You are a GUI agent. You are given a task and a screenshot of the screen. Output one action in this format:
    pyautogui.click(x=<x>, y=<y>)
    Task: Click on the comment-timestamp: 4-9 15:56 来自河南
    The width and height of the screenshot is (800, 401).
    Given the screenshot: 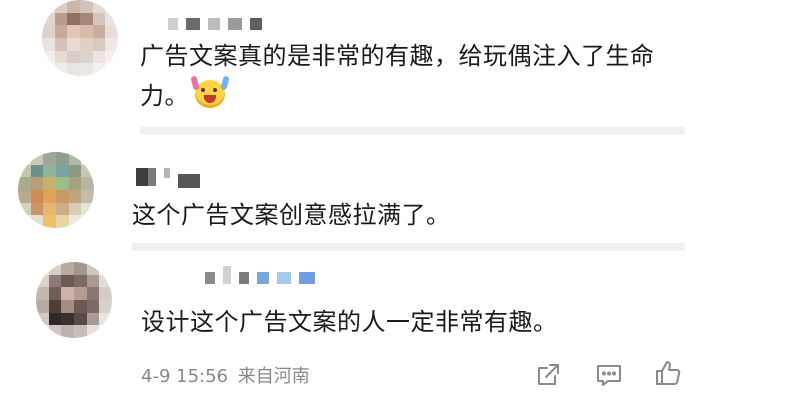 What is the action you would take?
    pyautogui.click(x=225, y=376)
    